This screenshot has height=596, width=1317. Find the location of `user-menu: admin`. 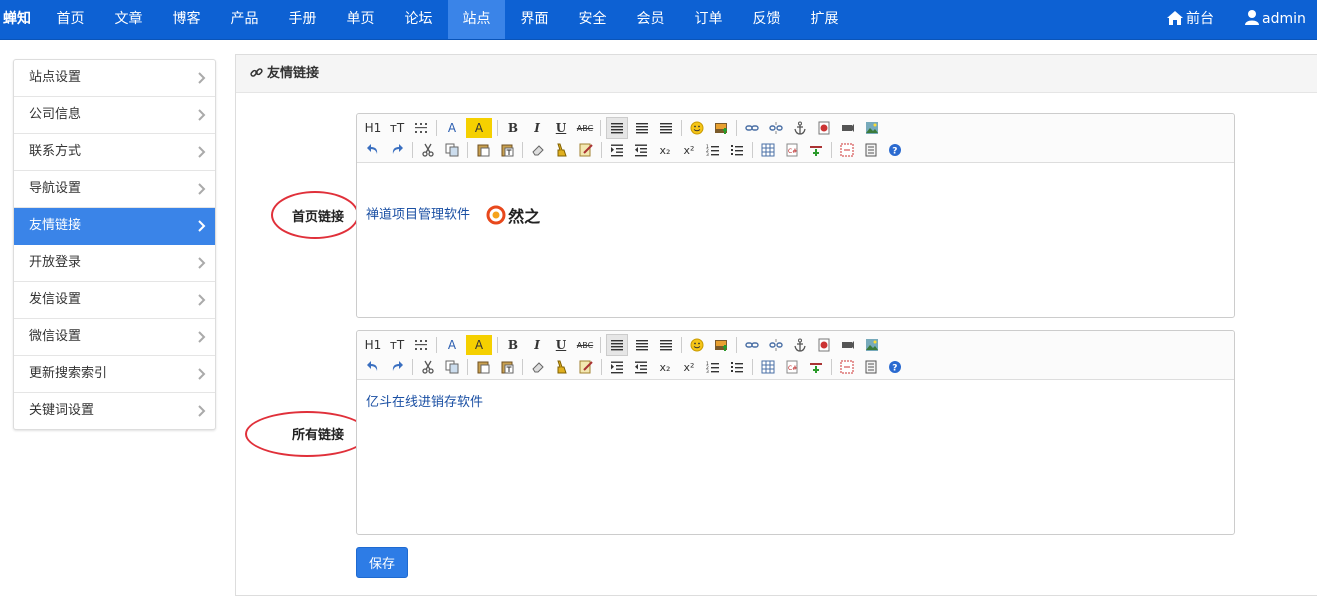

user-menu: admin is located at coordinates (1281, 29).